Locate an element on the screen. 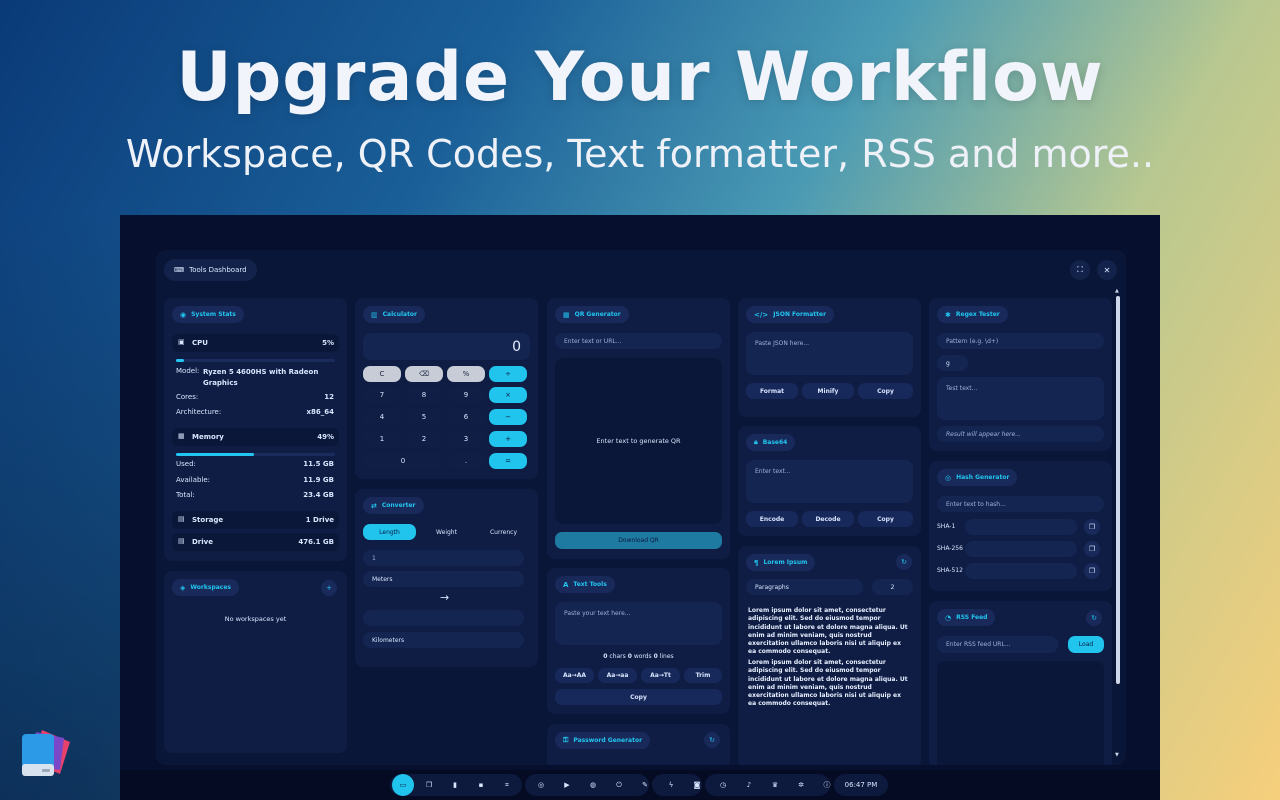 The width and height of the screenshot is (1280, 800). bell-icon: ♪ is located at coordinates (749, 785).